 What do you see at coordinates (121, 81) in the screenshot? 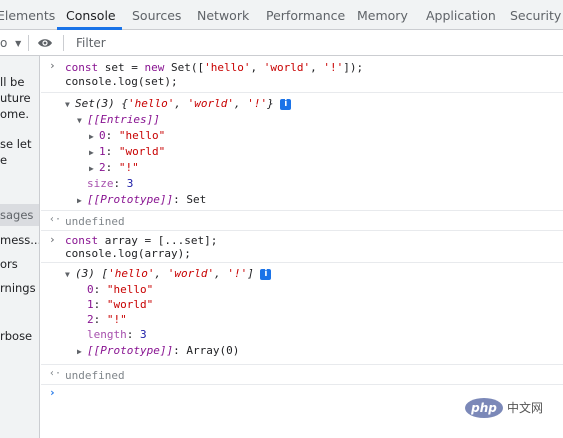
I see `code-line: console.log(set);` at bounding box center [121, 81].